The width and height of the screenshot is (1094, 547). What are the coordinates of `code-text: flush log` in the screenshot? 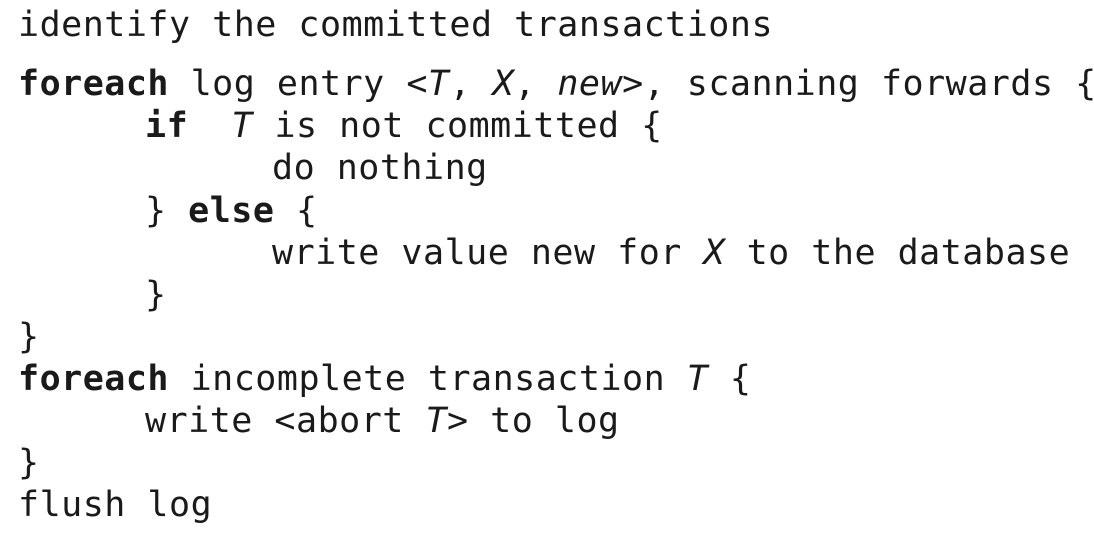 It's located at (115, 505).